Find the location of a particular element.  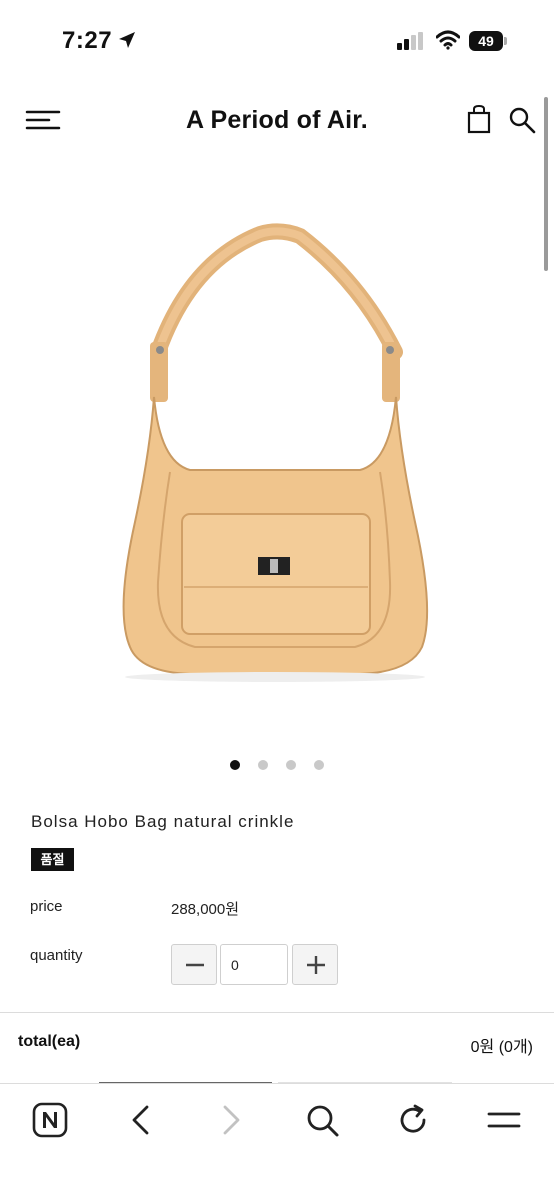

quantity-decrease-button is located at coordinates (194, 964).